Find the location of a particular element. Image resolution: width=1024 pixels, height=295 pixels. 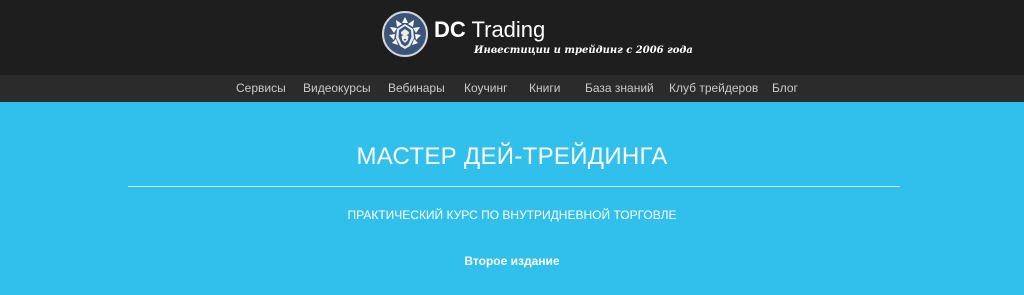

lion-head-icon is located at coordinates (405, 34).